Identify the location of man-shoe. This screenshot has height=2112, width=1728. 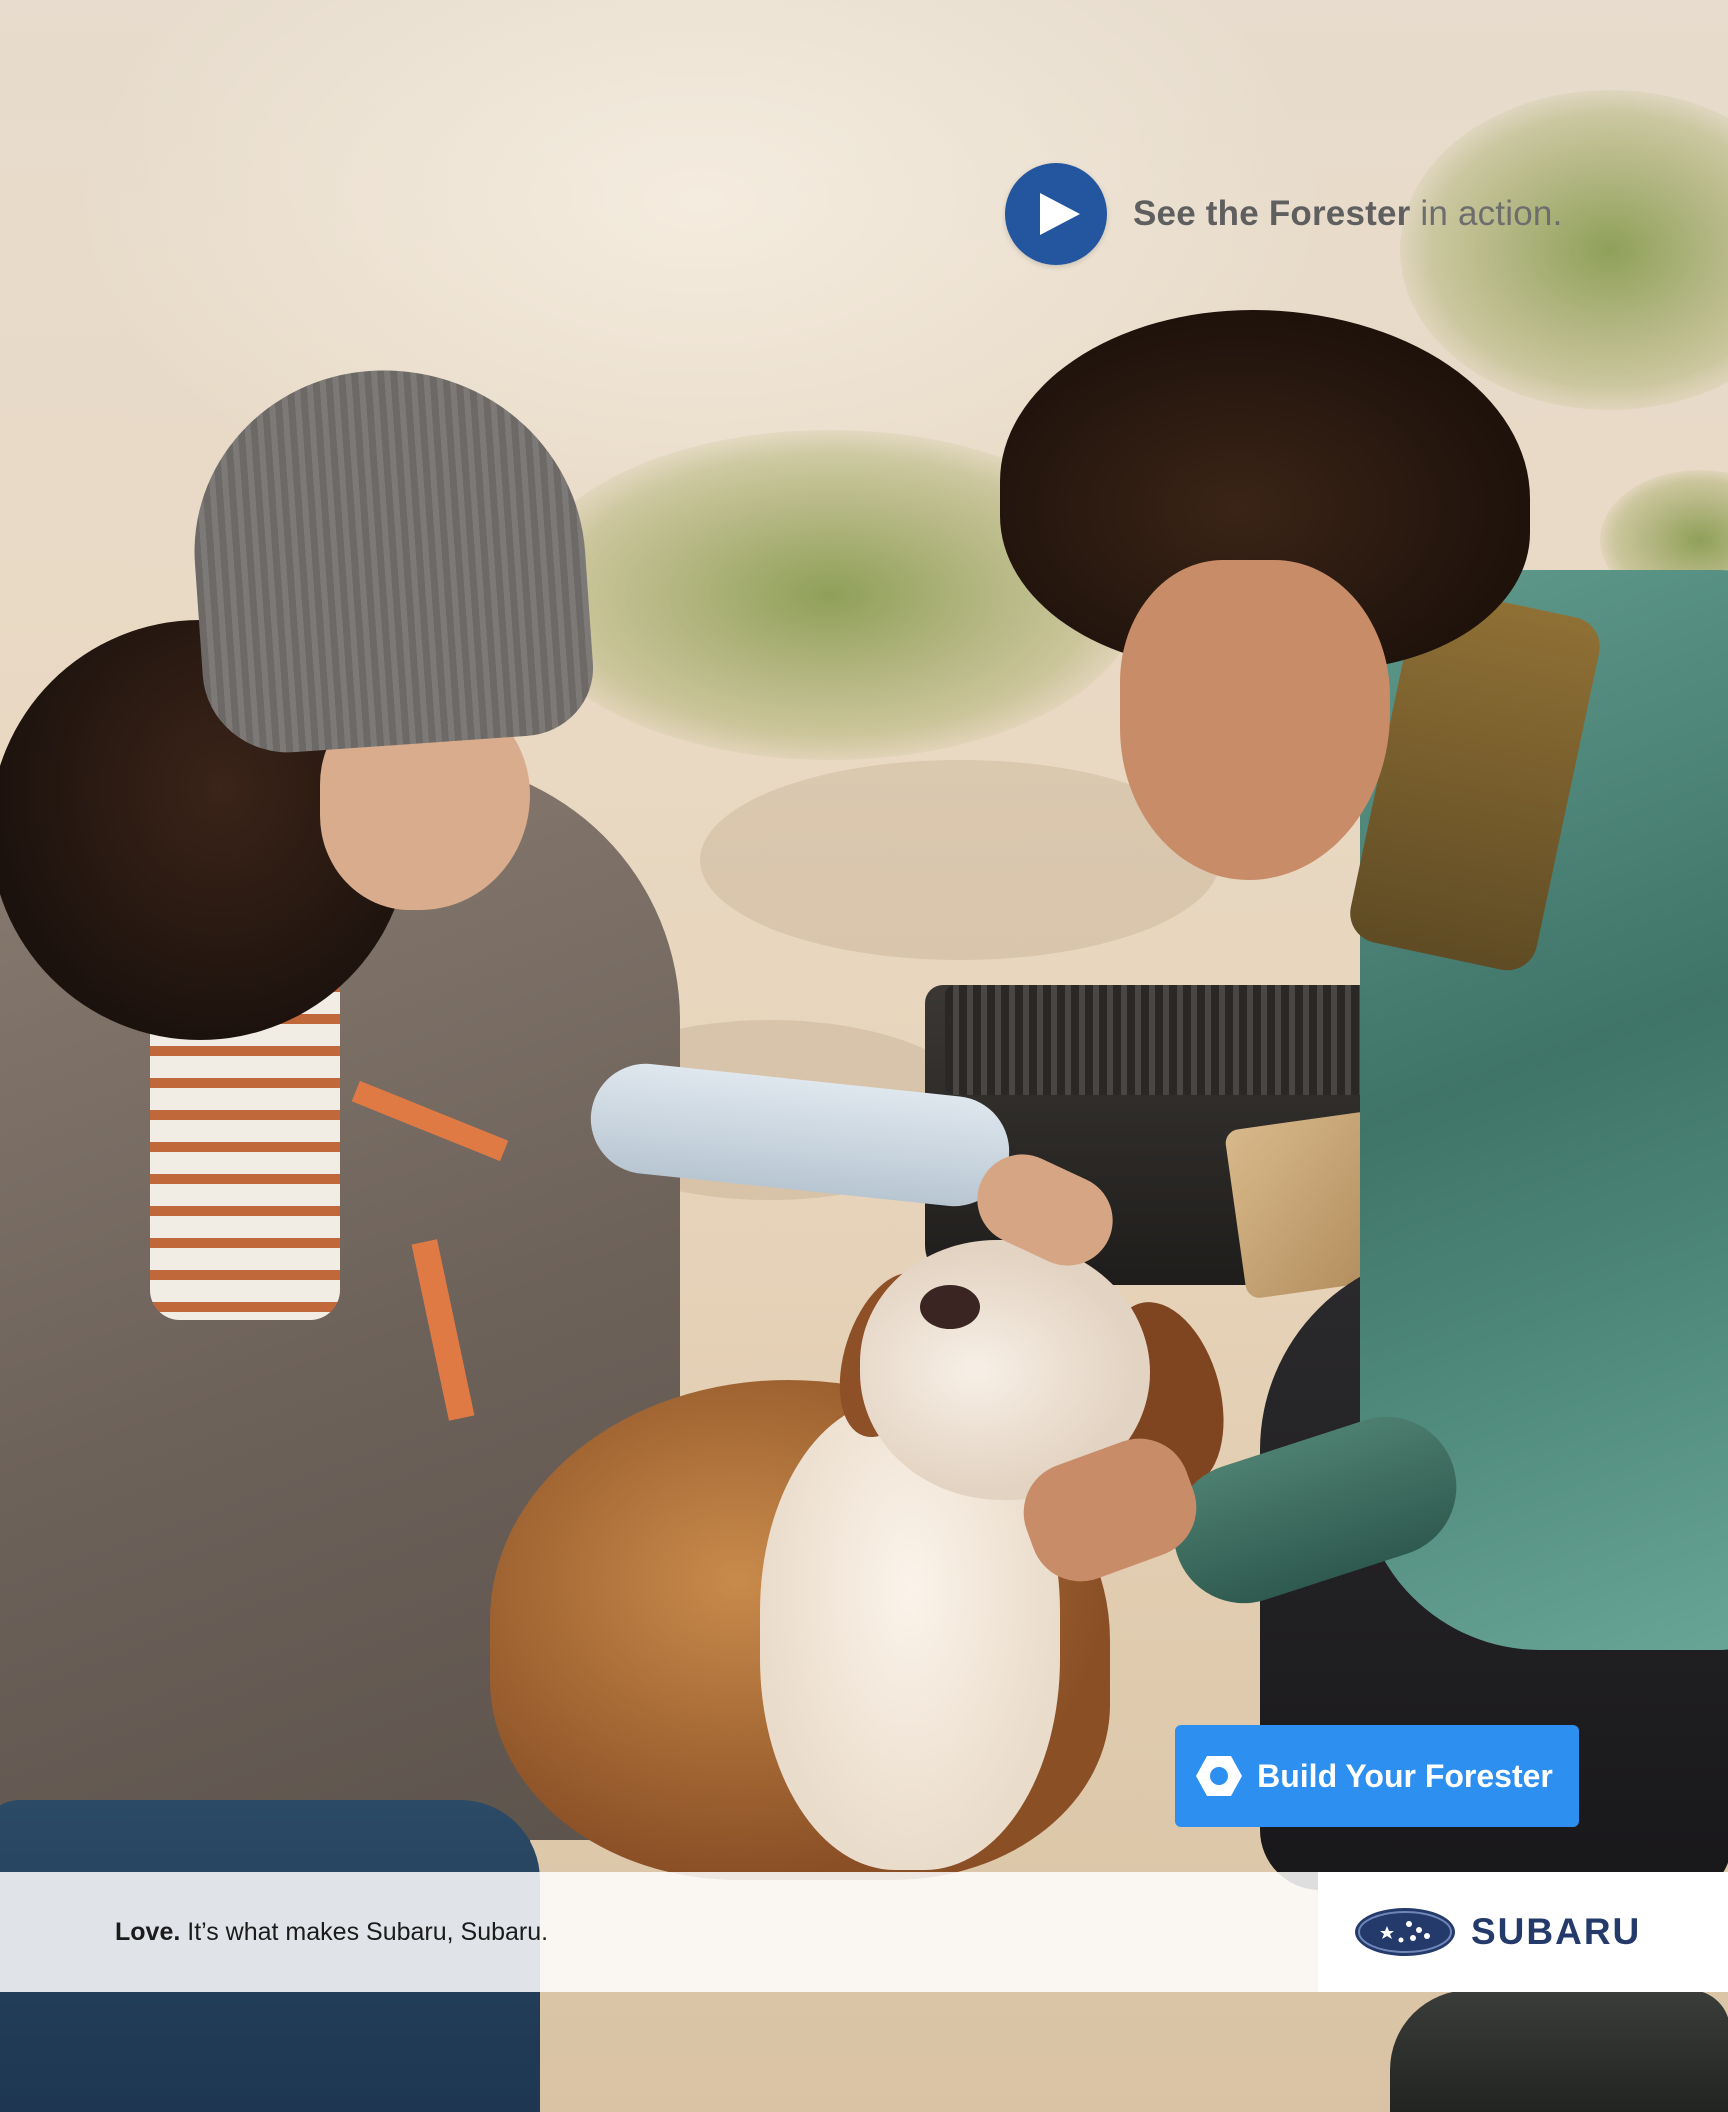
(1559, 2051).